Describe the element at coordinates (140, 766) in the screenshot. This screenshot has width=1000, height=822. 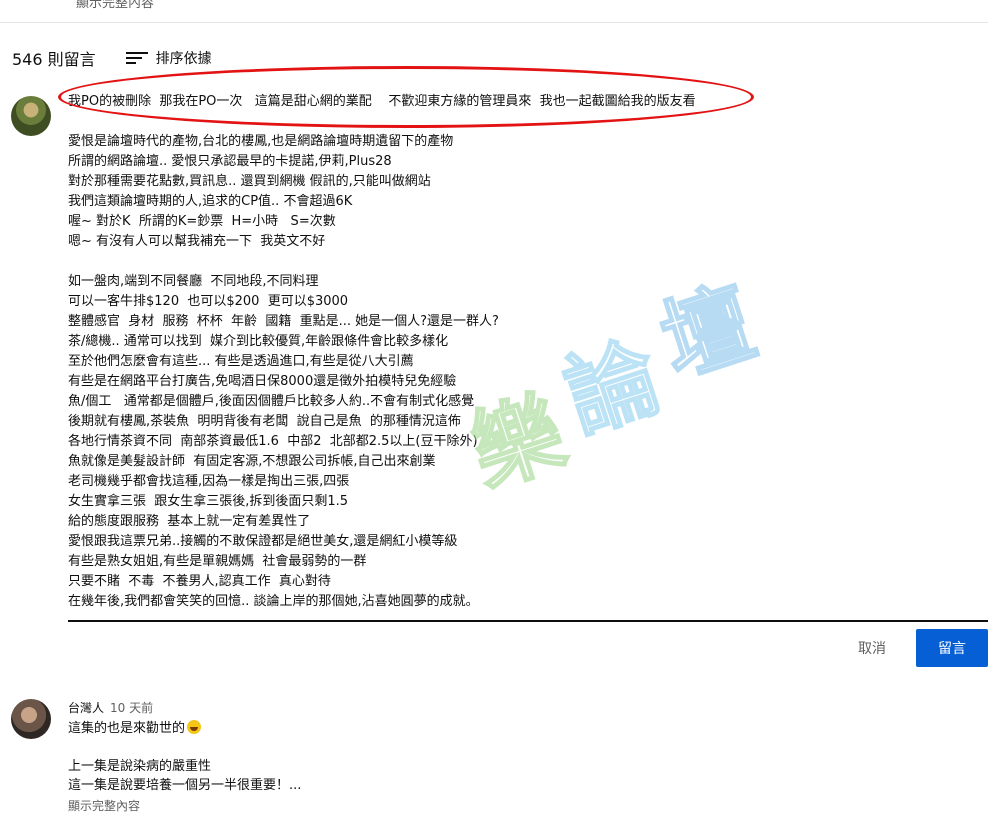
I see `comment-line: 上一集是說染病的嚴重性` at that location.